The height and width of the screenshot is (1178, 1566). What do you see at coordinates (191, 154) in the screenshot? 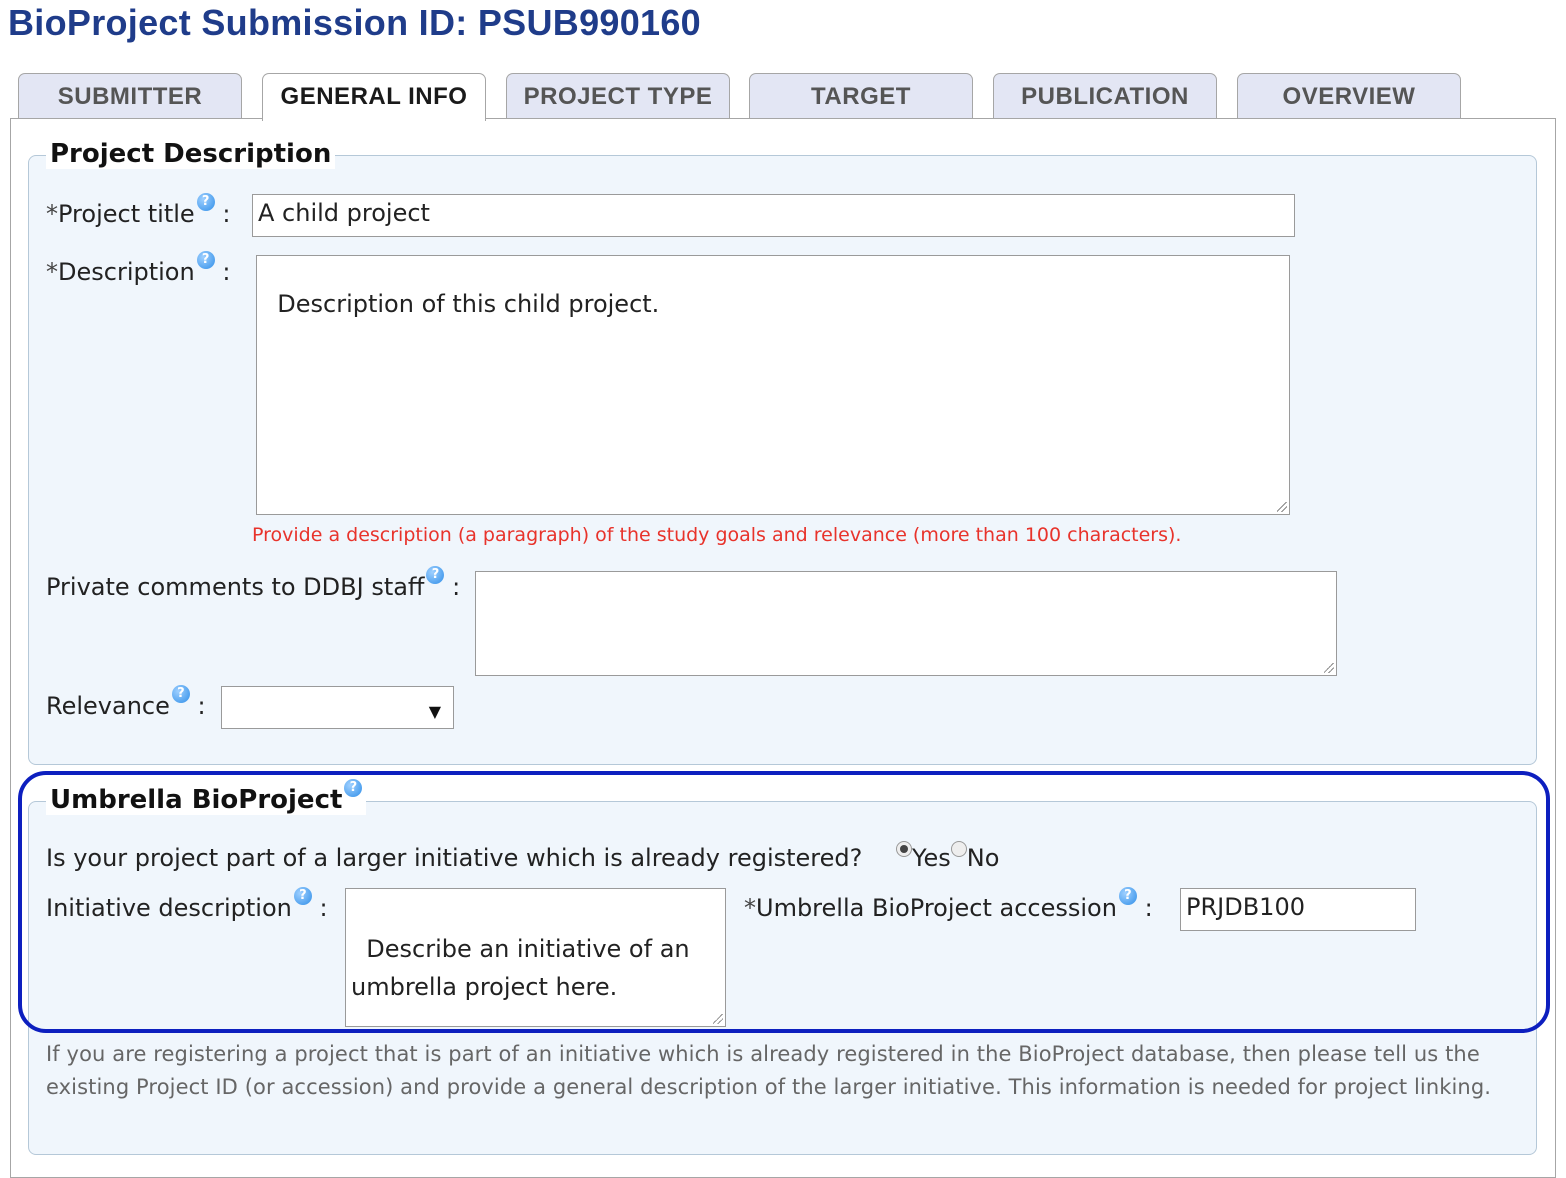
I see `project-description-legend: Project Description` at bounding box center [191, 154].